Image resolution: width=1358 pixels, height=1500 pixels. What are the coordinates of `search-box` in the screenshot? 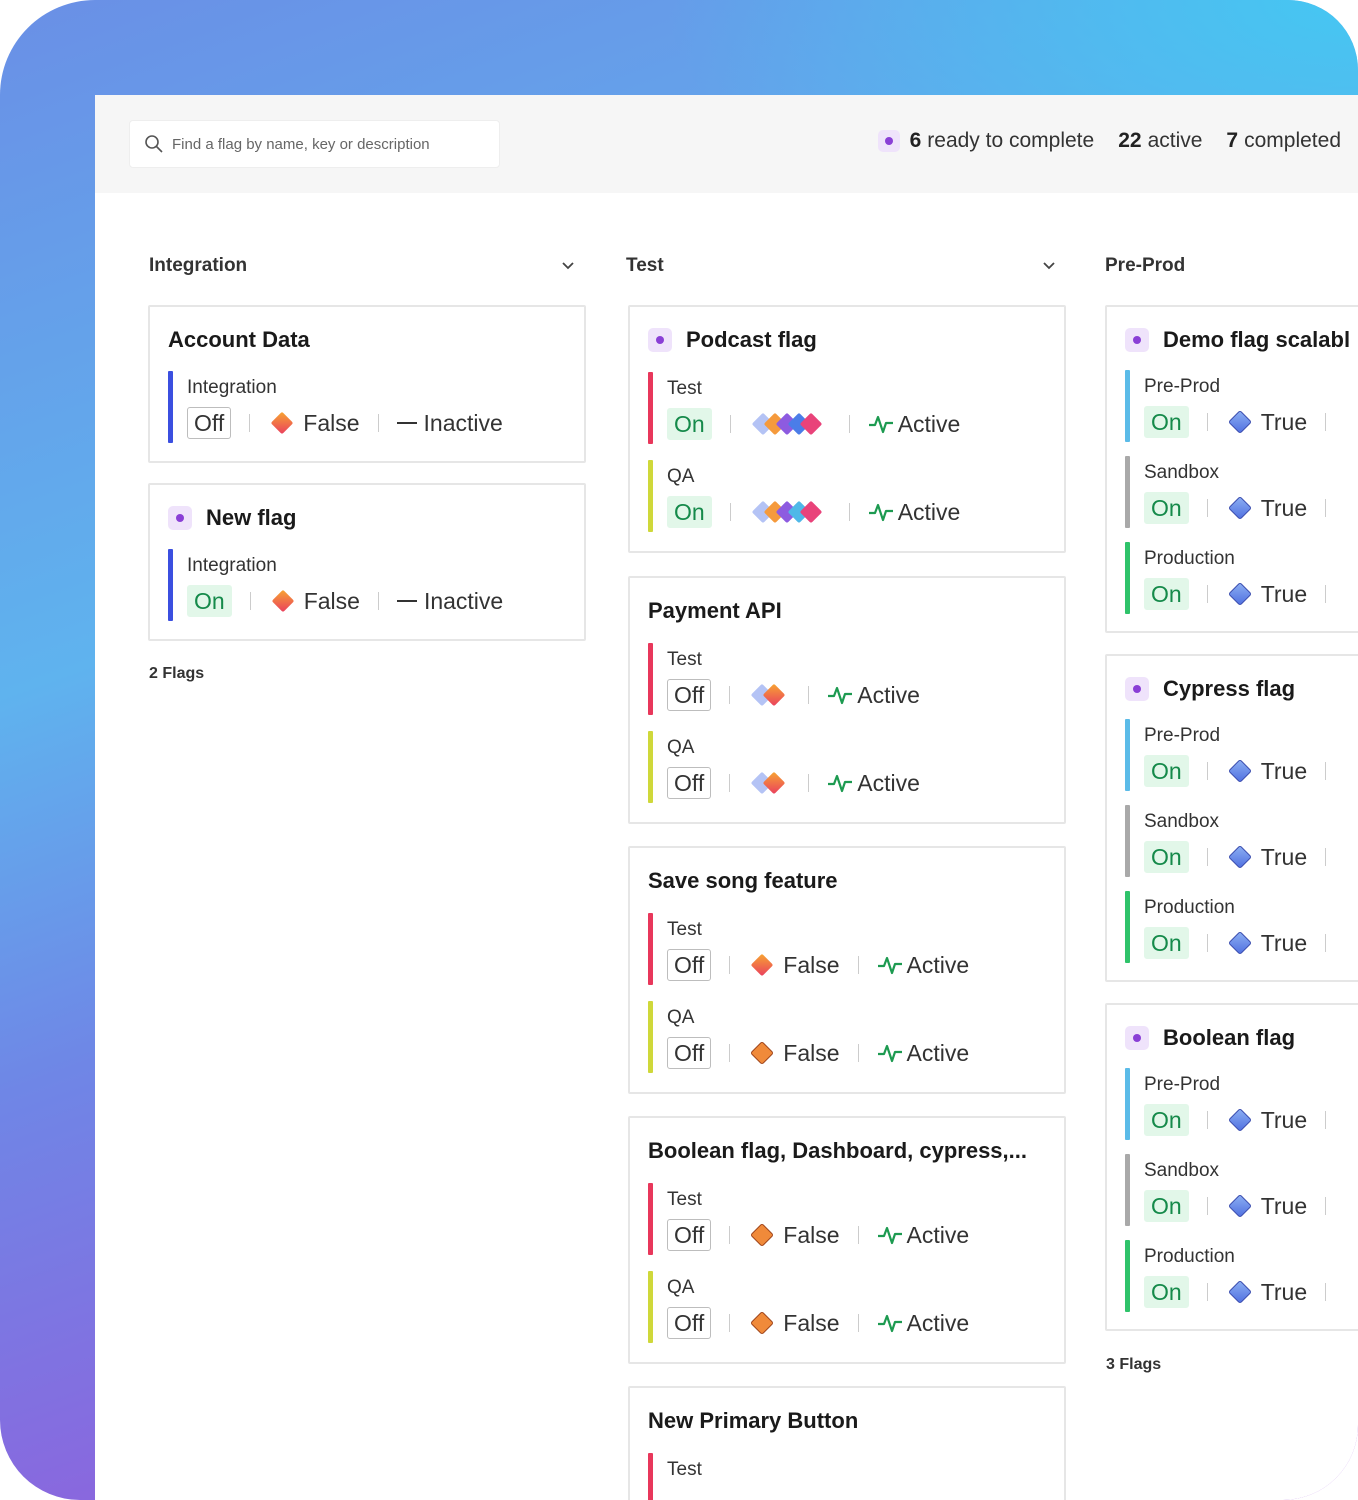 It's located at (314, 144).